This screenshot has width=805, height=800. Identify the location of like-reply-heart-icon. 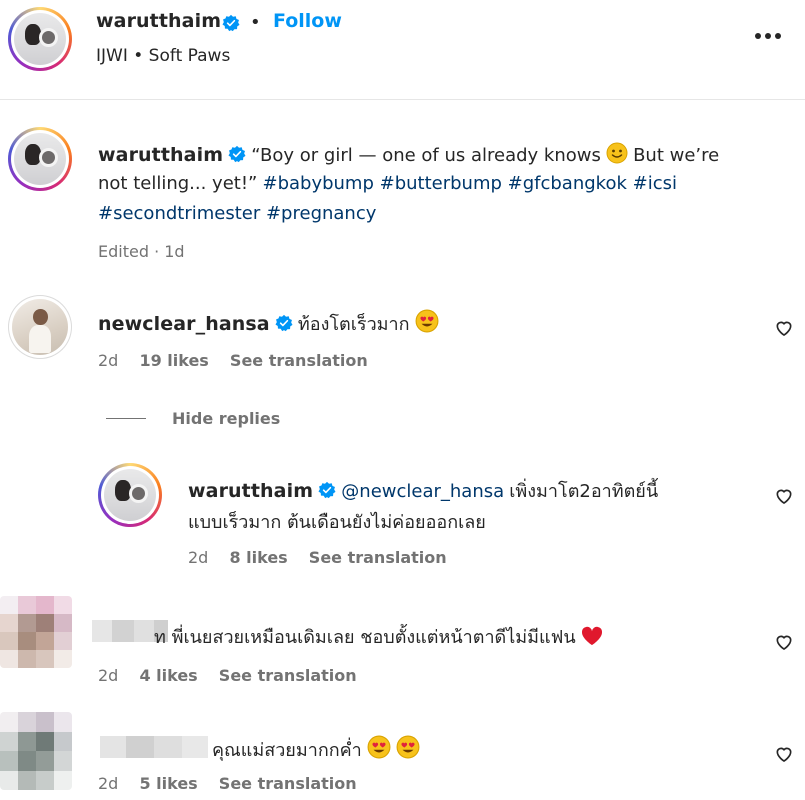
(784, 496).